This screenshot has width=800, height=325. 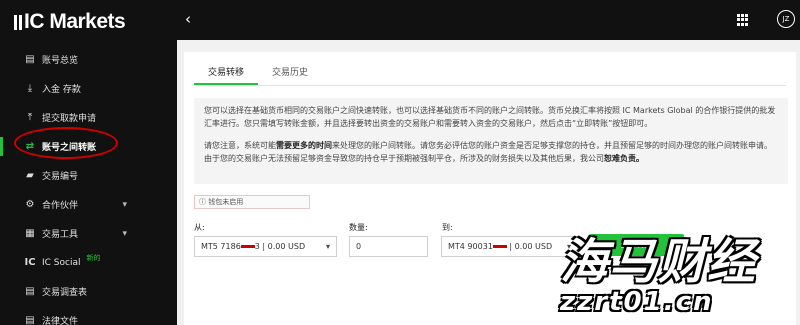 What do you see at coordinates (69, 119) in the screenshot?
I see `sidebar-item-label: 提交取款申请` at bounding box center [69, 119].